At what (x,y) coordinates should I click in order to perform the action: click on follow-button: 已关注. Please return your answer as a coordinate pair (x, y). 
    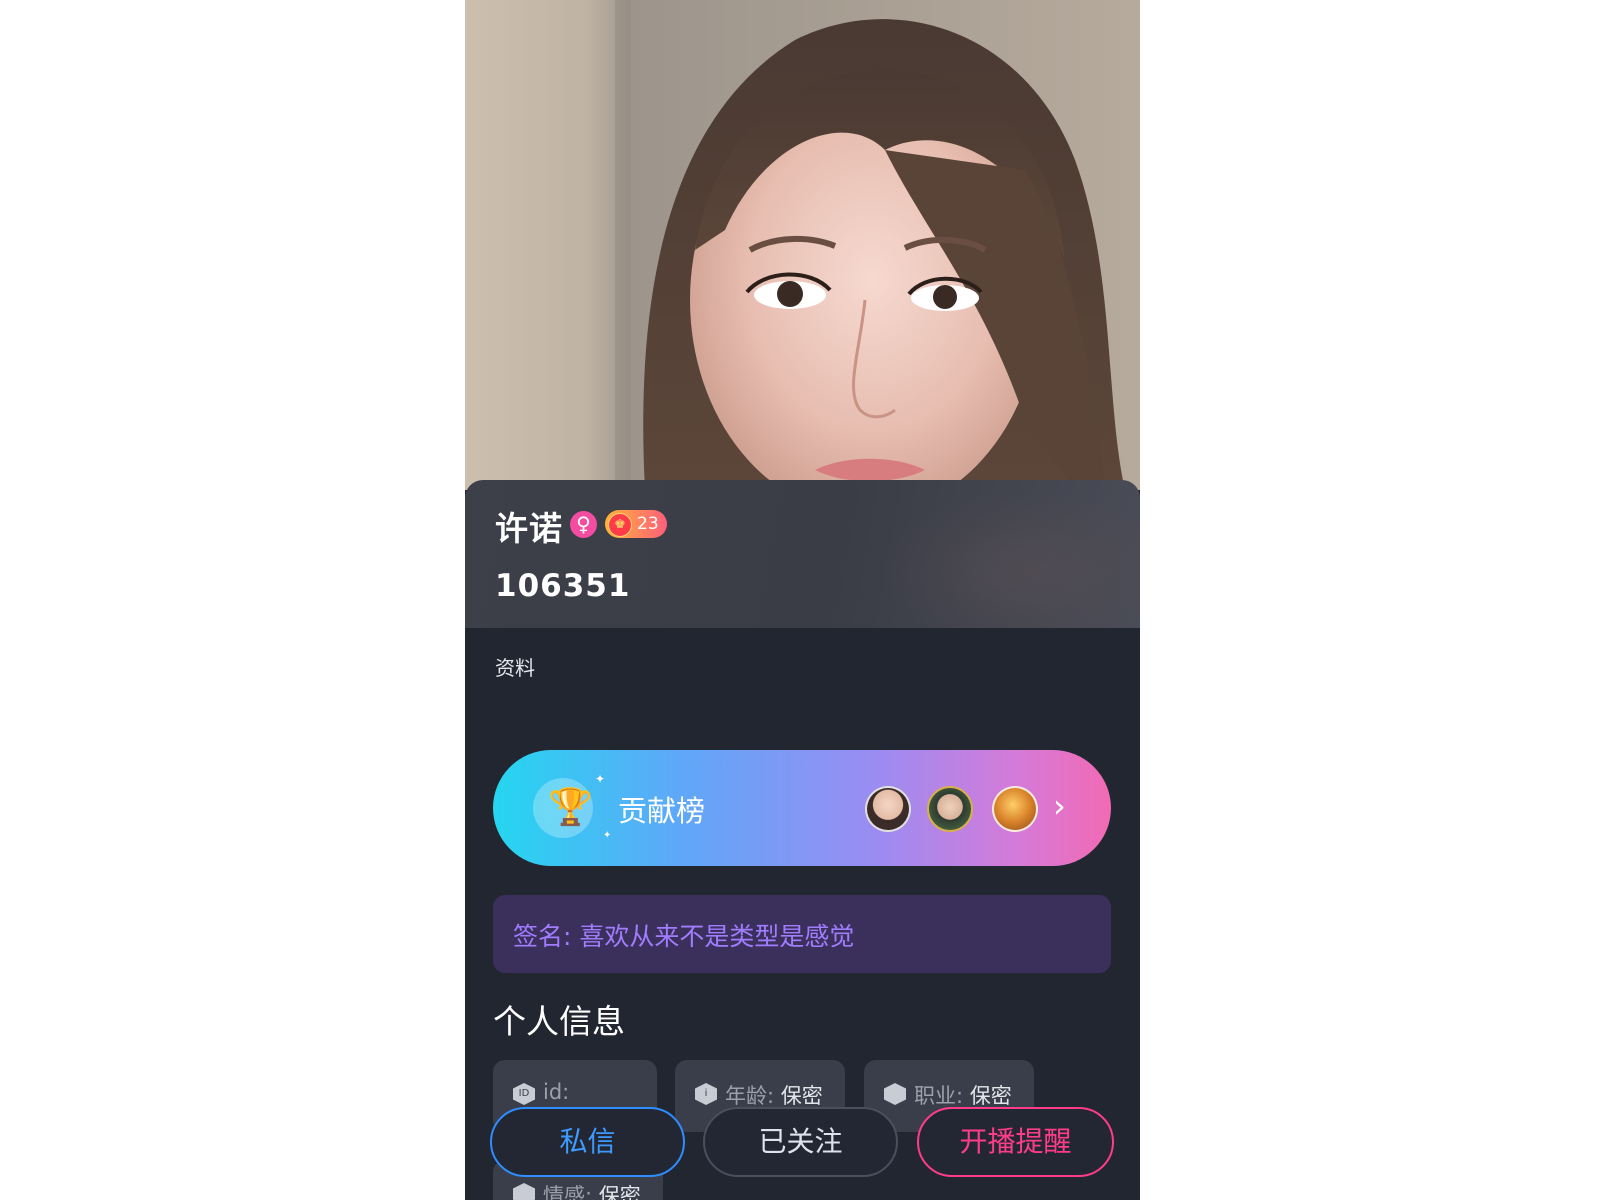
    Looking at the image, I should click on (800, 1142).